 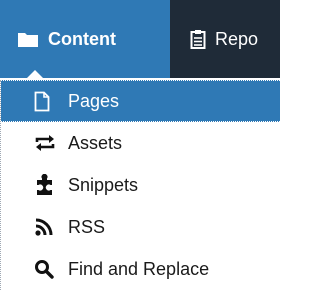 What do you see at coordinates (140, 227) in the screenshot?
I see `menu-item-rss: RSS` at bounding box center [140, 227].